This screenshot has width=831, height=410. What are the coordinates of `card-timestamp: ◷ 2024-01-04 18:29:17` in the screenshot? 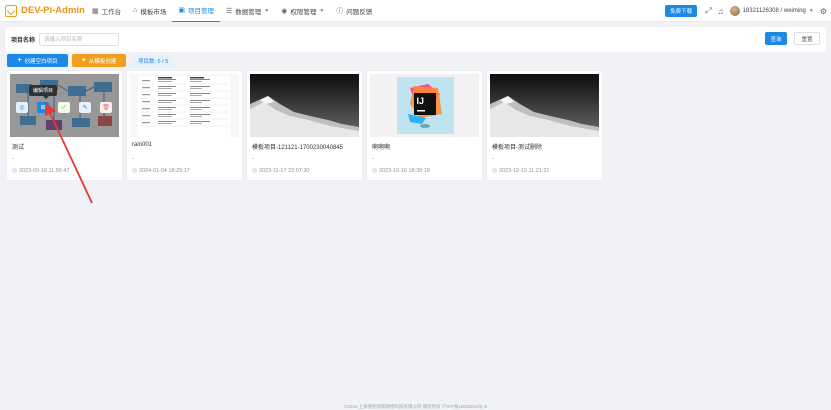 It's located at (161, 171).